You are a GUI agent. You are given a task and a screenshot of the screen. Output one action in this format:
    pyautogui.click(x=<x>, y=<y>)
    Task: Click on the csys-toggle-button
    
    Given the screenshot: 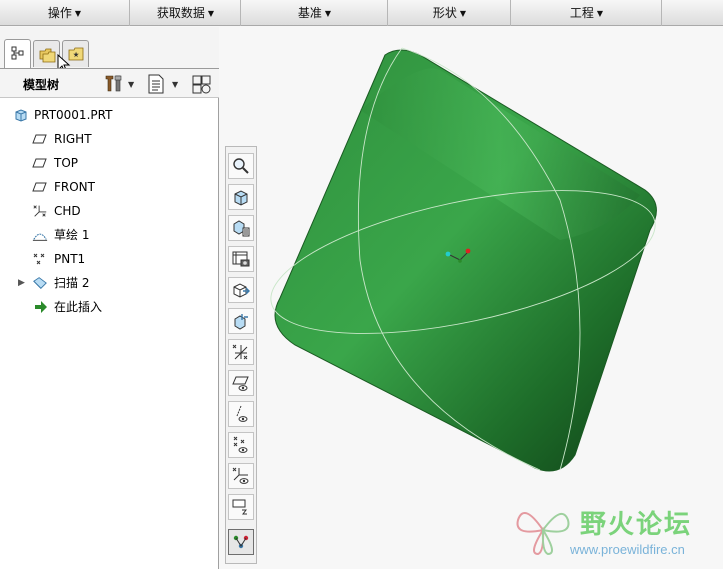 What is the action you would take?
    pyautogui.click(x=241, y=476)
    